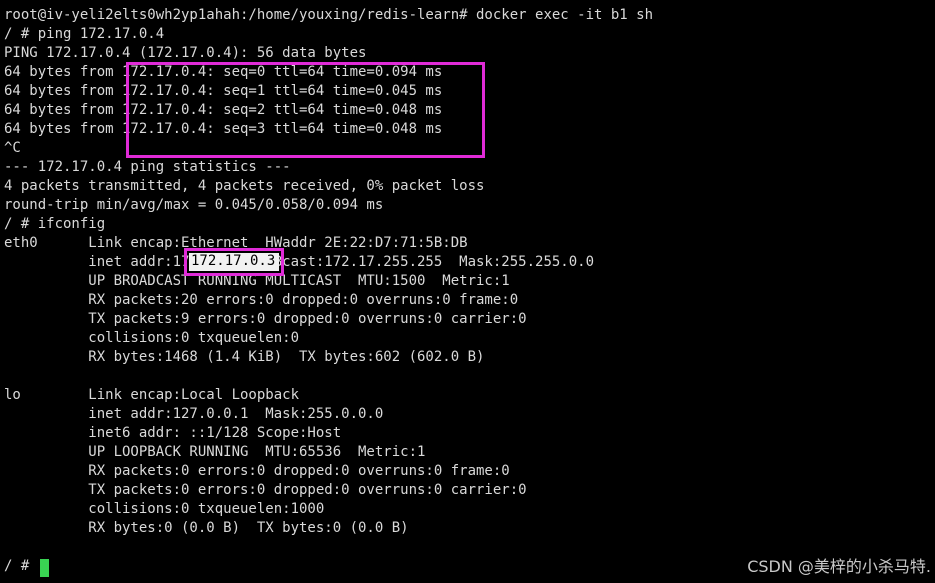  Describe the element at coordinates (44, 568) in the screenshot. I see `terminal-cursor` at that location.